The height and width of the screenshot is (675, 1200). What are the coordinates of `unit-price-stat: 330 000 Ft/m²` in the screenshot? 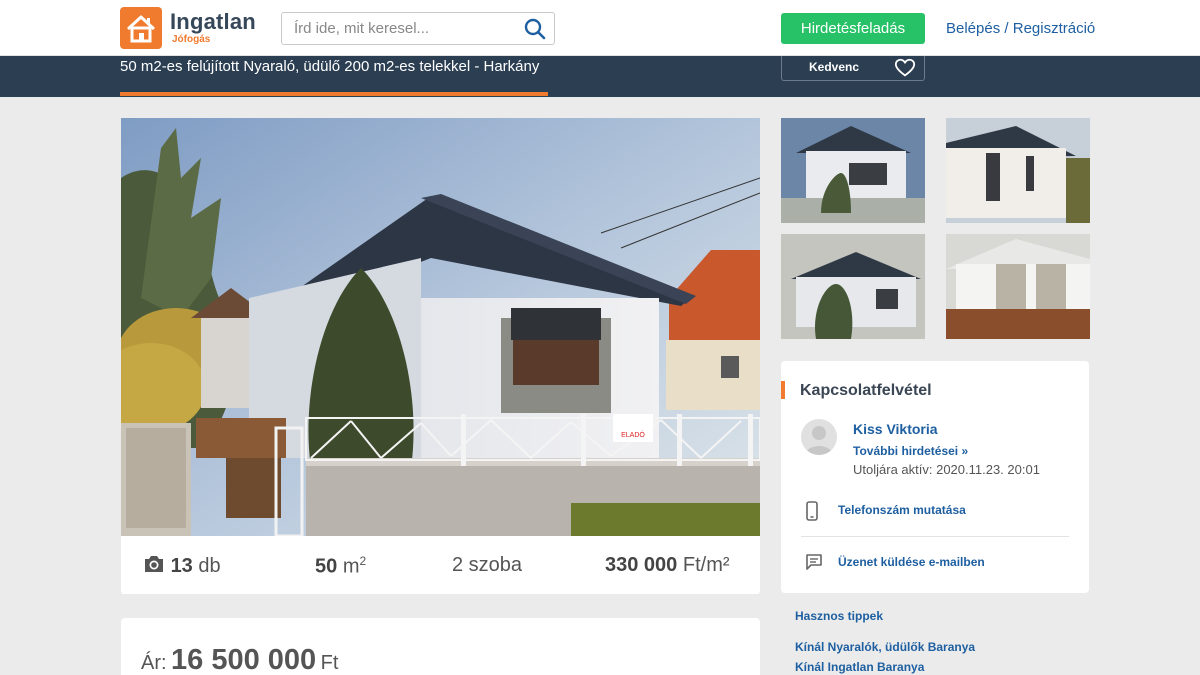 It's located at (667, 565).